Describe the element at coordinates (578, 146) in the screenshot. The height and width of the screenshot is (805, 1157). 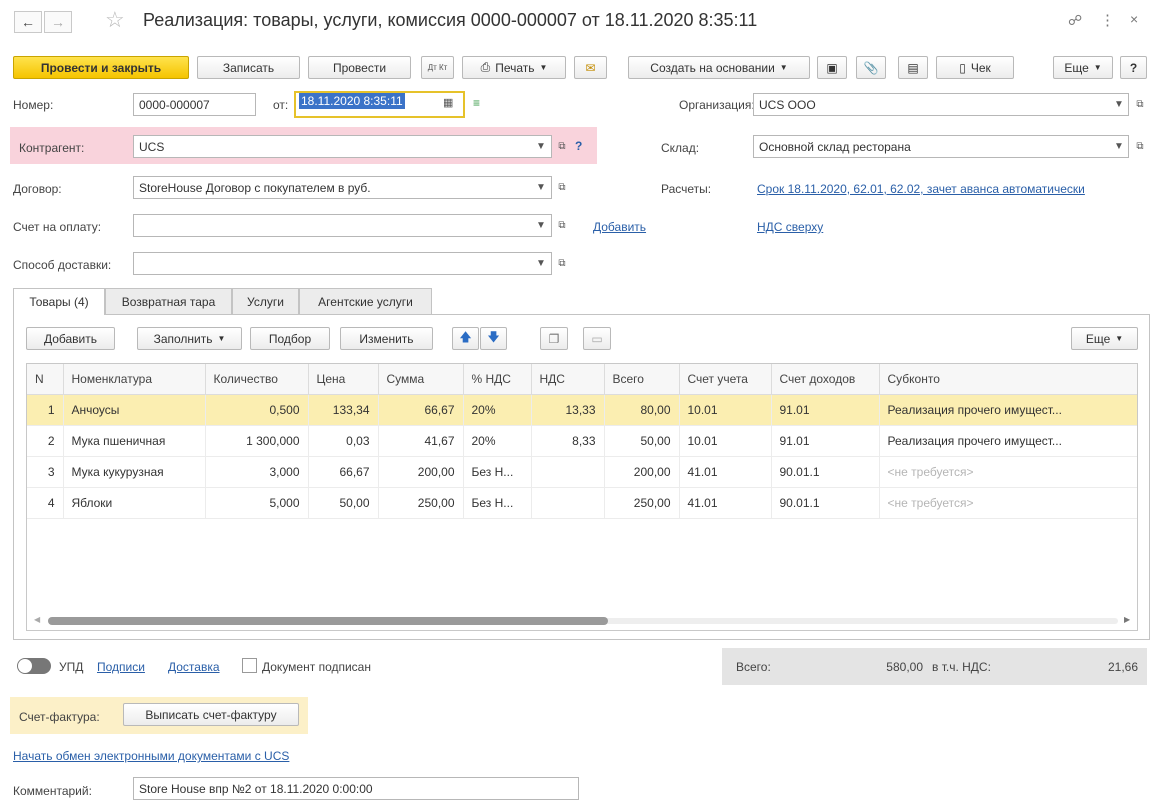
I see `help-icon: ?` at that location.